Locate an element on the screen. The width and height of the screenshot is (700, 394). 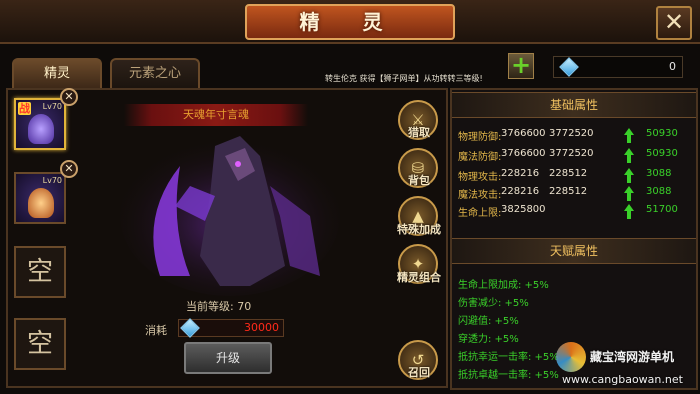
currency-value: 0 is located at coordinates (672, 66).